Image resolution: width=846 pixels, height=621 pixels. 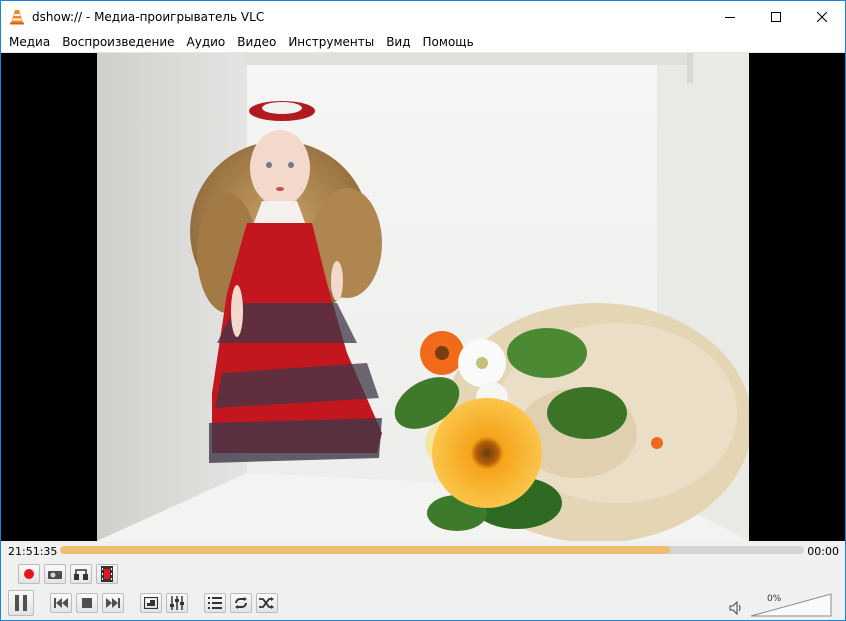 I want to click on shuffle-button, so click(x=267, y=603).